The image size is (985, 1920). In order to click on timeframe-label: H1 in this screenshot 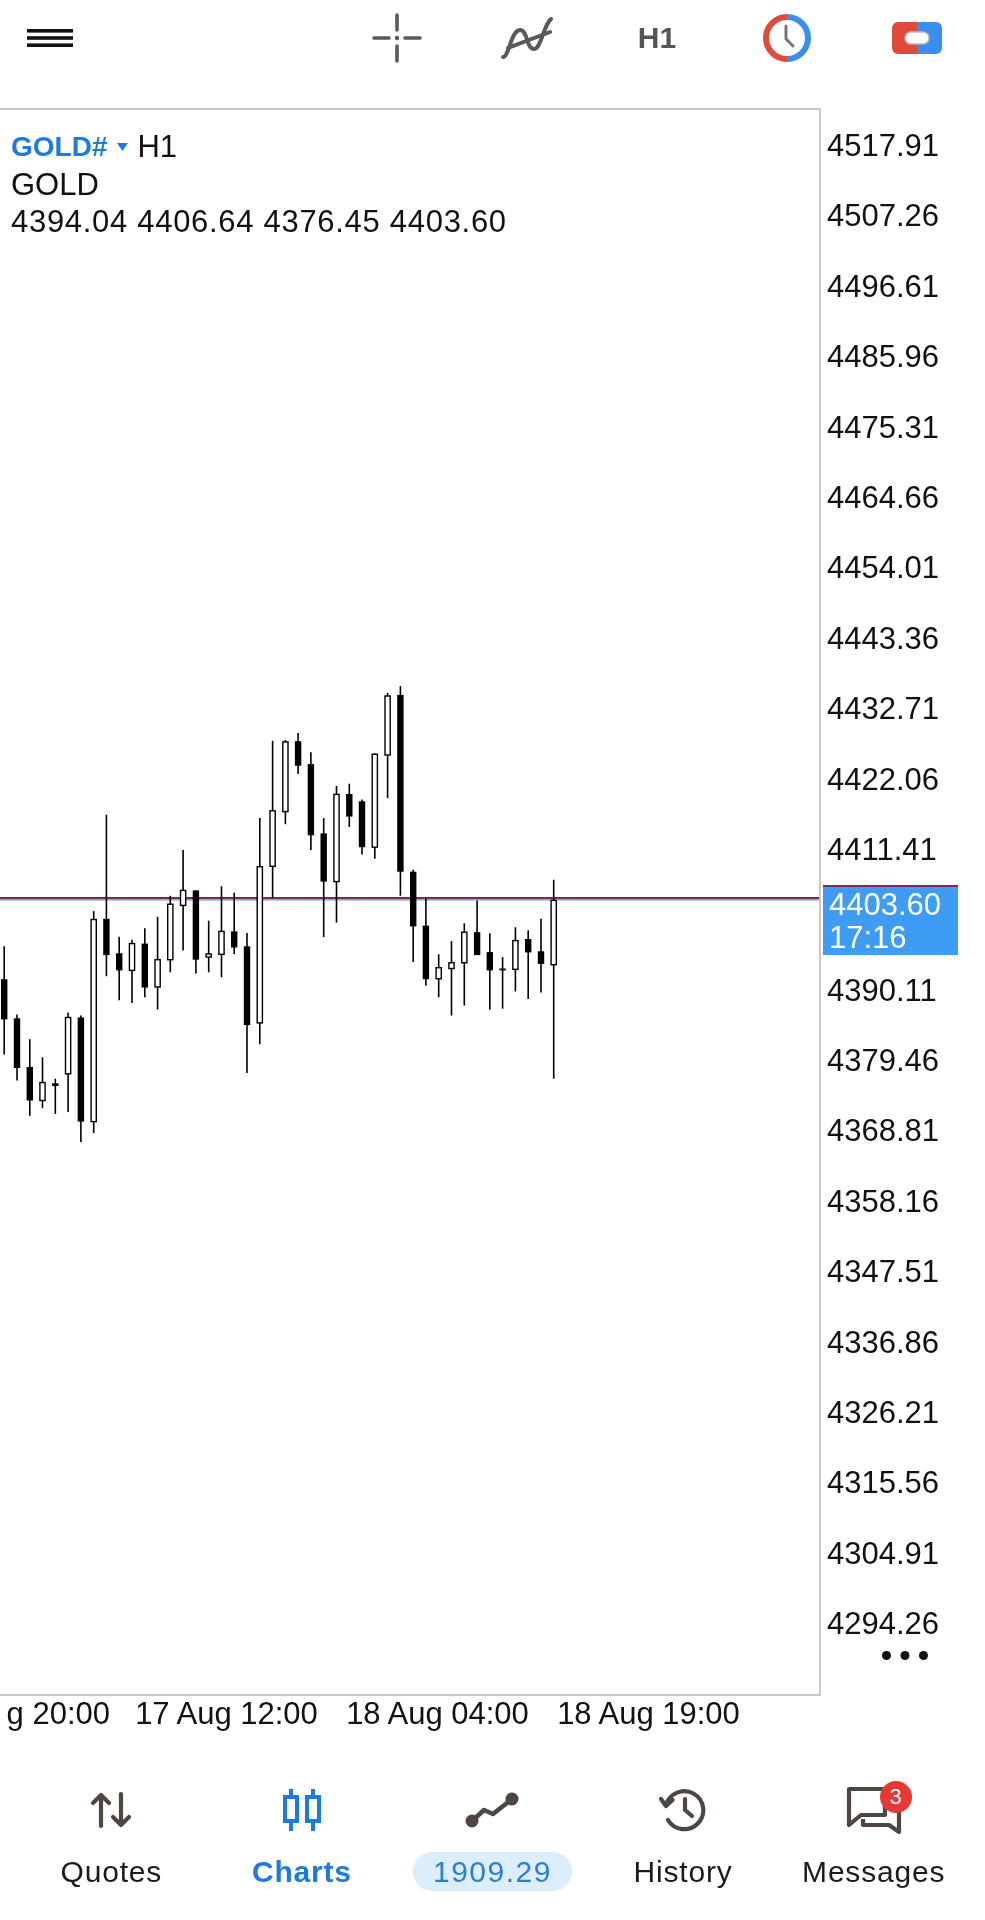, I will do `click(157, 147)`.